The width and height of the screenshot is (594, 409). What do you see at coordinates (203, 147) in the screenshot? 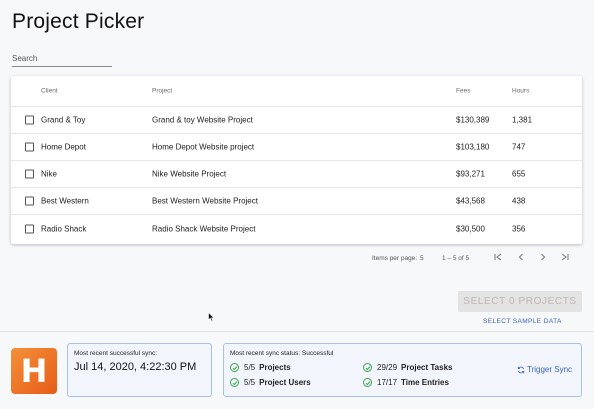
I see `project-cell: Home Depot Website project` at bounding box center [203, 147].